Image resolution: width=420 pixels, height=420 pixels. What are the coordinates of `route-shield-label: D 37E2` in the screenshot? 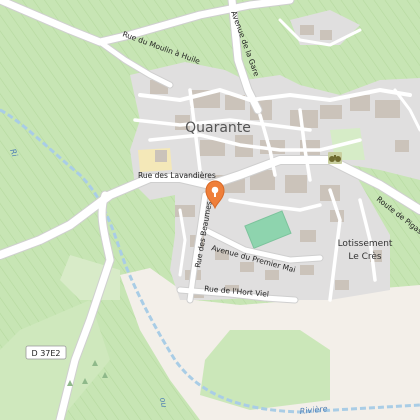 It's located at (45, 353).